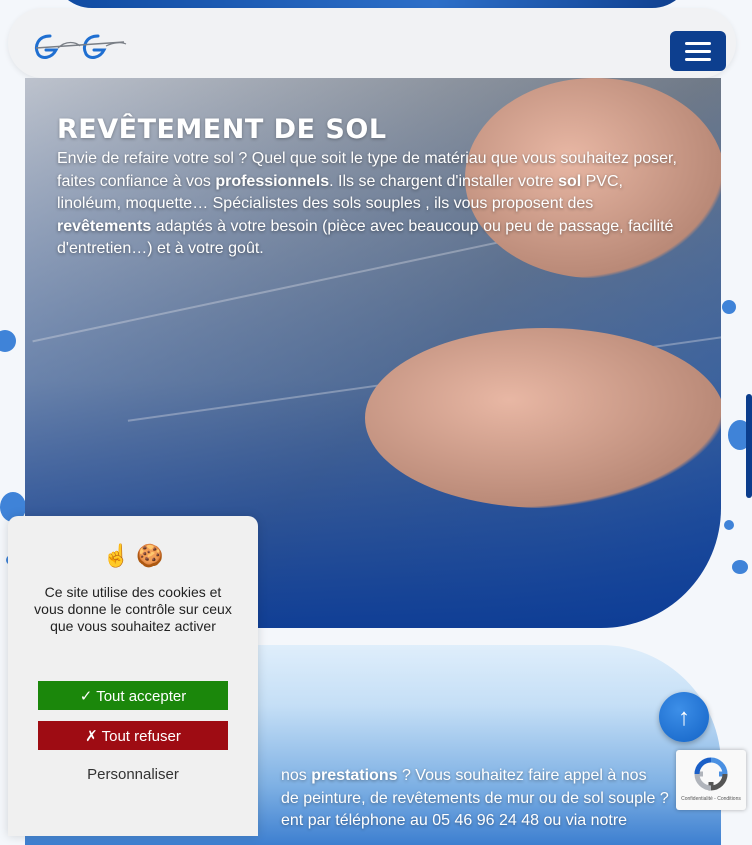  Describe the element at coordinates (749, 446) in the screenshot. I see `scroll-indicator` at that location.